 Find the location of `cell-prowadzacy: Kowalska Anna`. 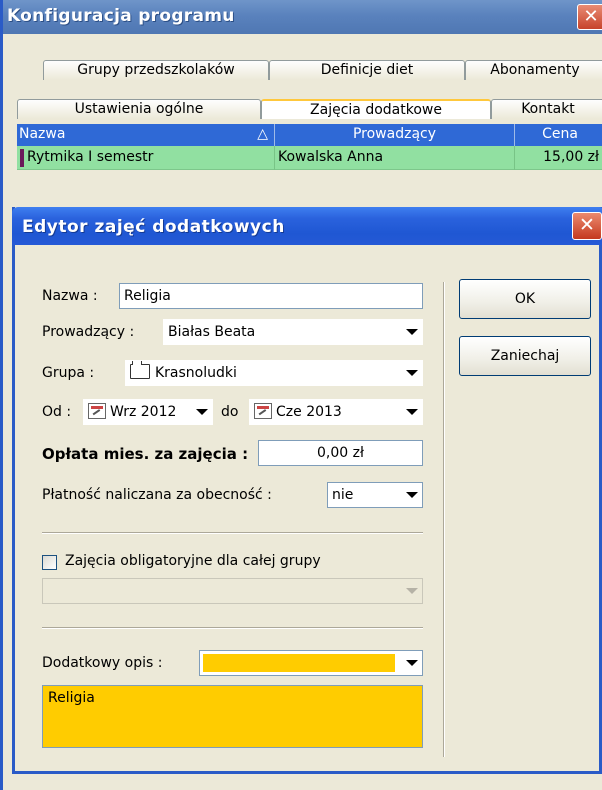

cell-prowadzacy: Kowalska Anna is located at coordinates (395, 158).